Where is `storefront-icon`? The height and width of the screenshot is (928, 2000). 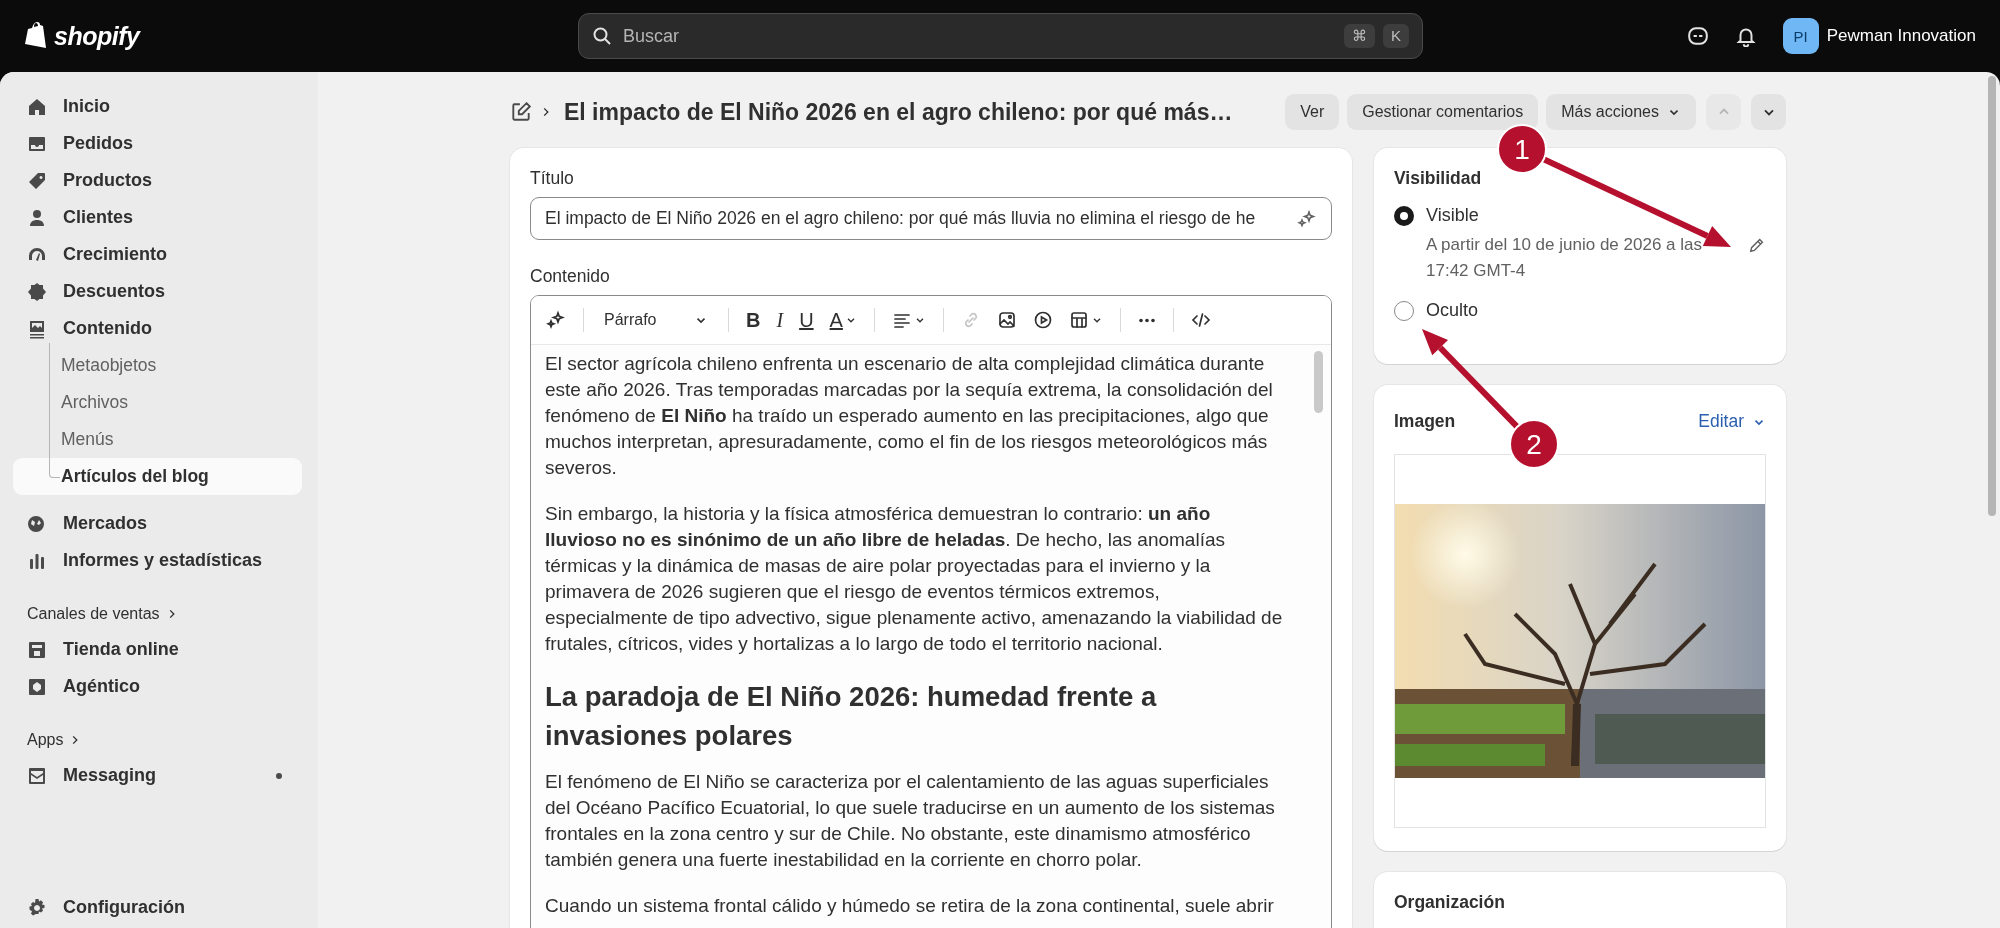 storefront-icon is located at coordinates (37, 649).